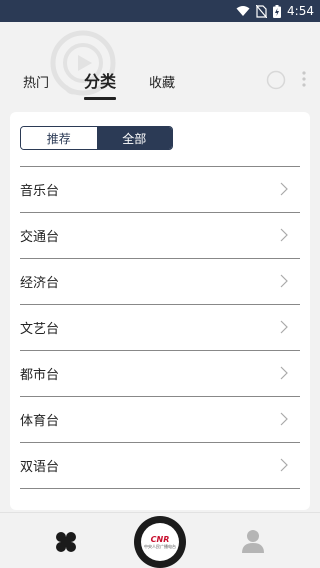  What do you see at coordinates (66, 542) in the screenshot?
I see `category-grid-icon` at bounding box center [66, 542].